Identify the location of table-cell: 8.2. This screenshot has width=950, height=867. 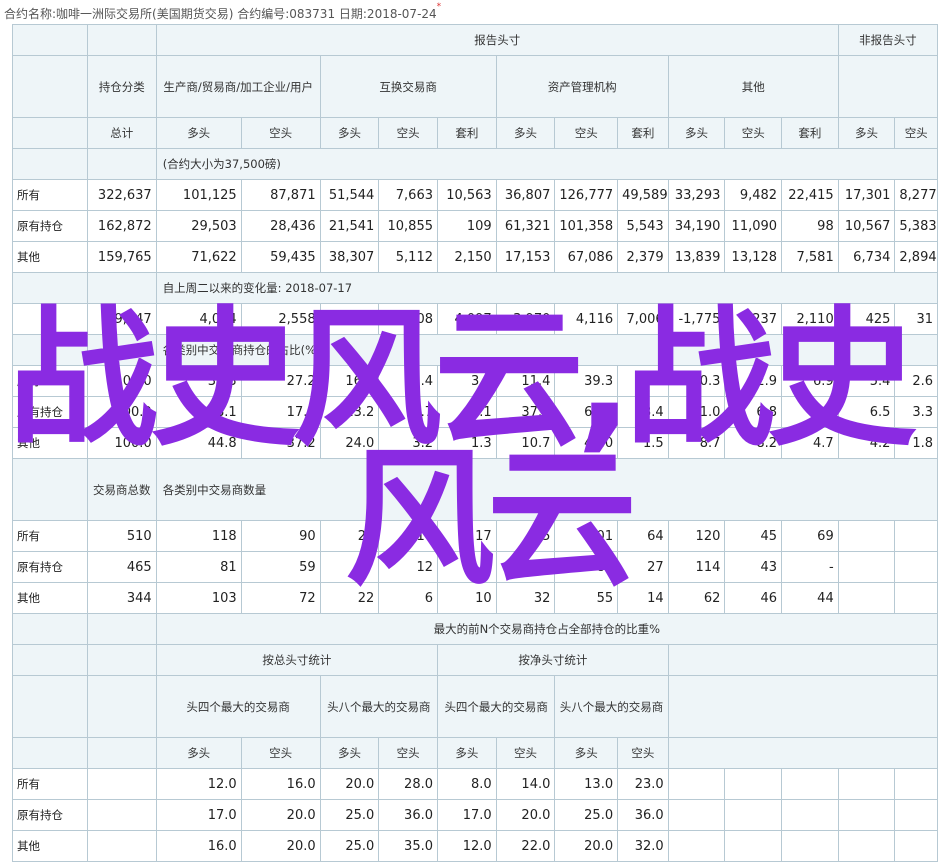
(753, 443).